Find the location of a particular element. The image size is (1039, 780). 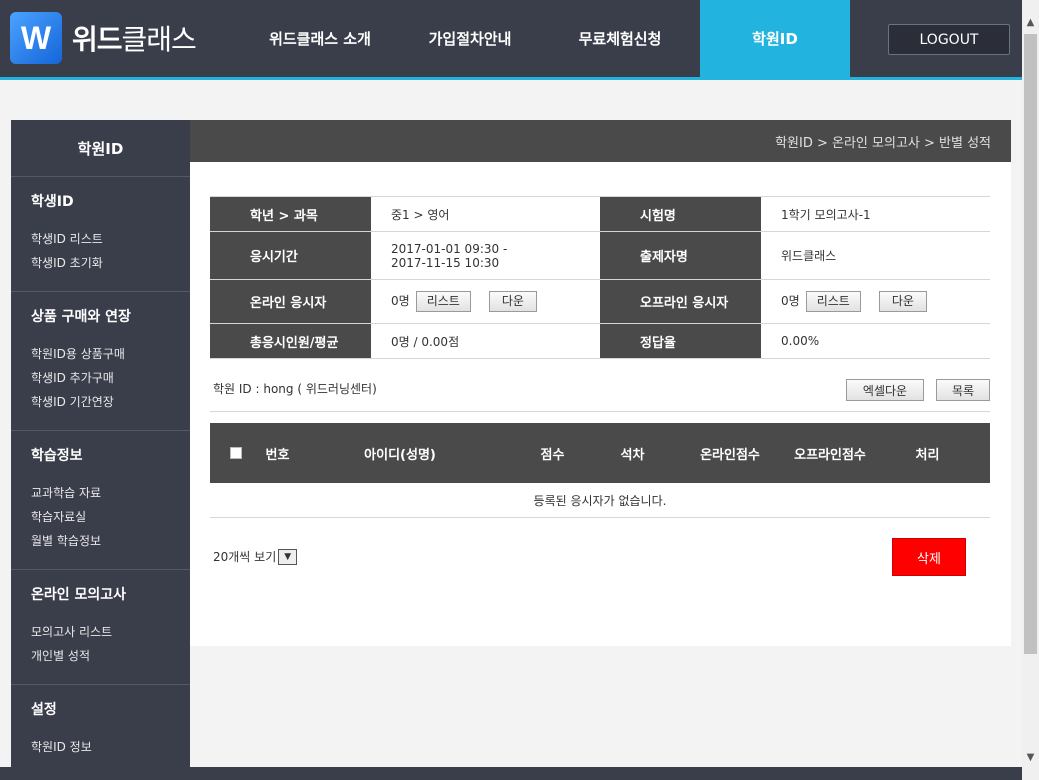

column-header-id-name: 아이디(성명) is located at coordinates (400, 455).